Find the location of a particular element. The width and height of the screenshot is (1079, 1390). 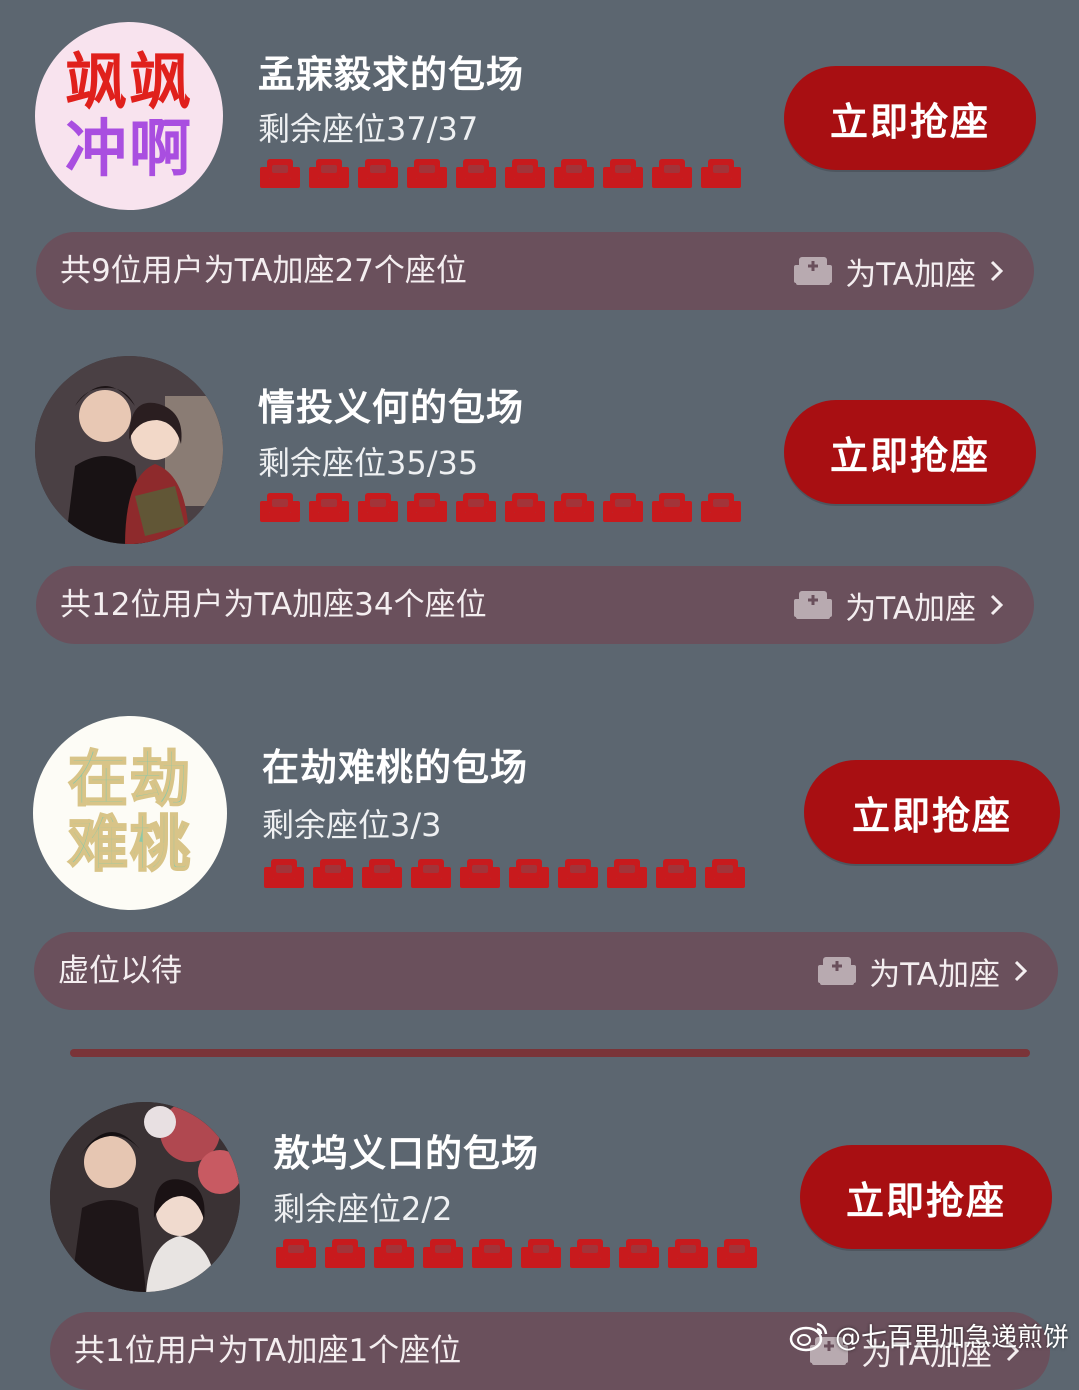

card-1-grab-seat-button: 立即抢座 is located at coordinates (910, 118).